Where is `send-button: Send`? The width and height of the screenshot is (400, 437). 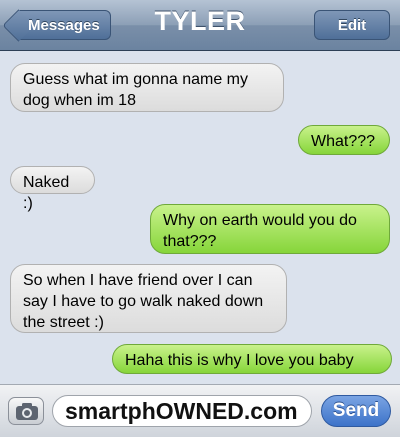
send-button: Send is located at coordinates (356, 411).